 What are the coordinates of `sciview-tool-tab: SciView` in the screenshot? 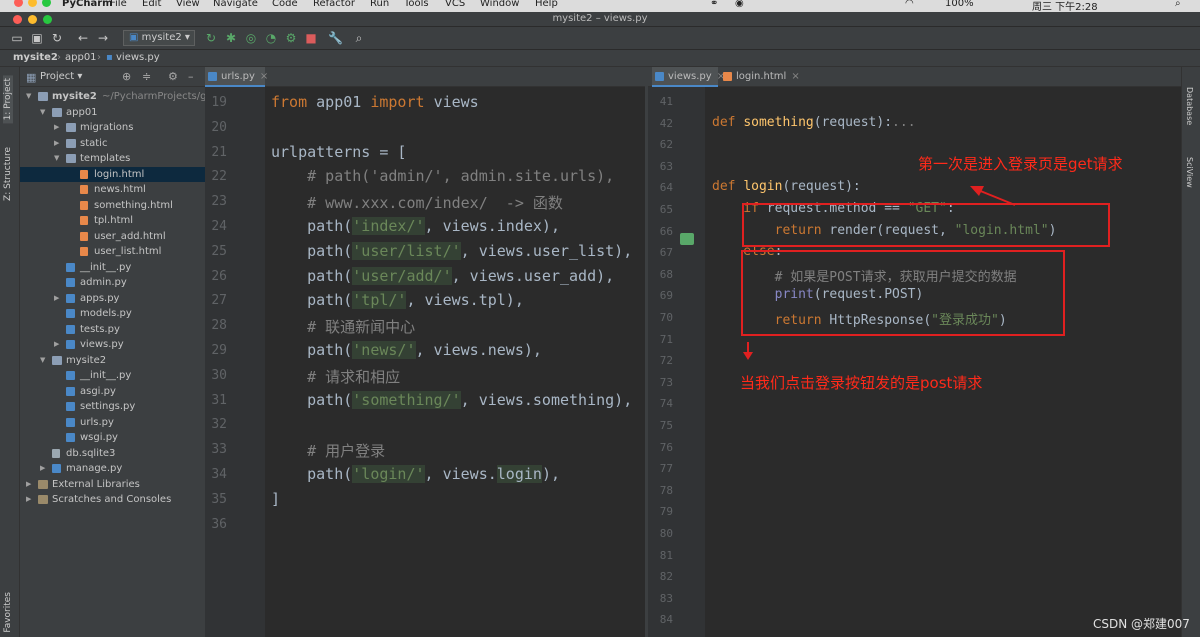 It's located at (1189, 172).